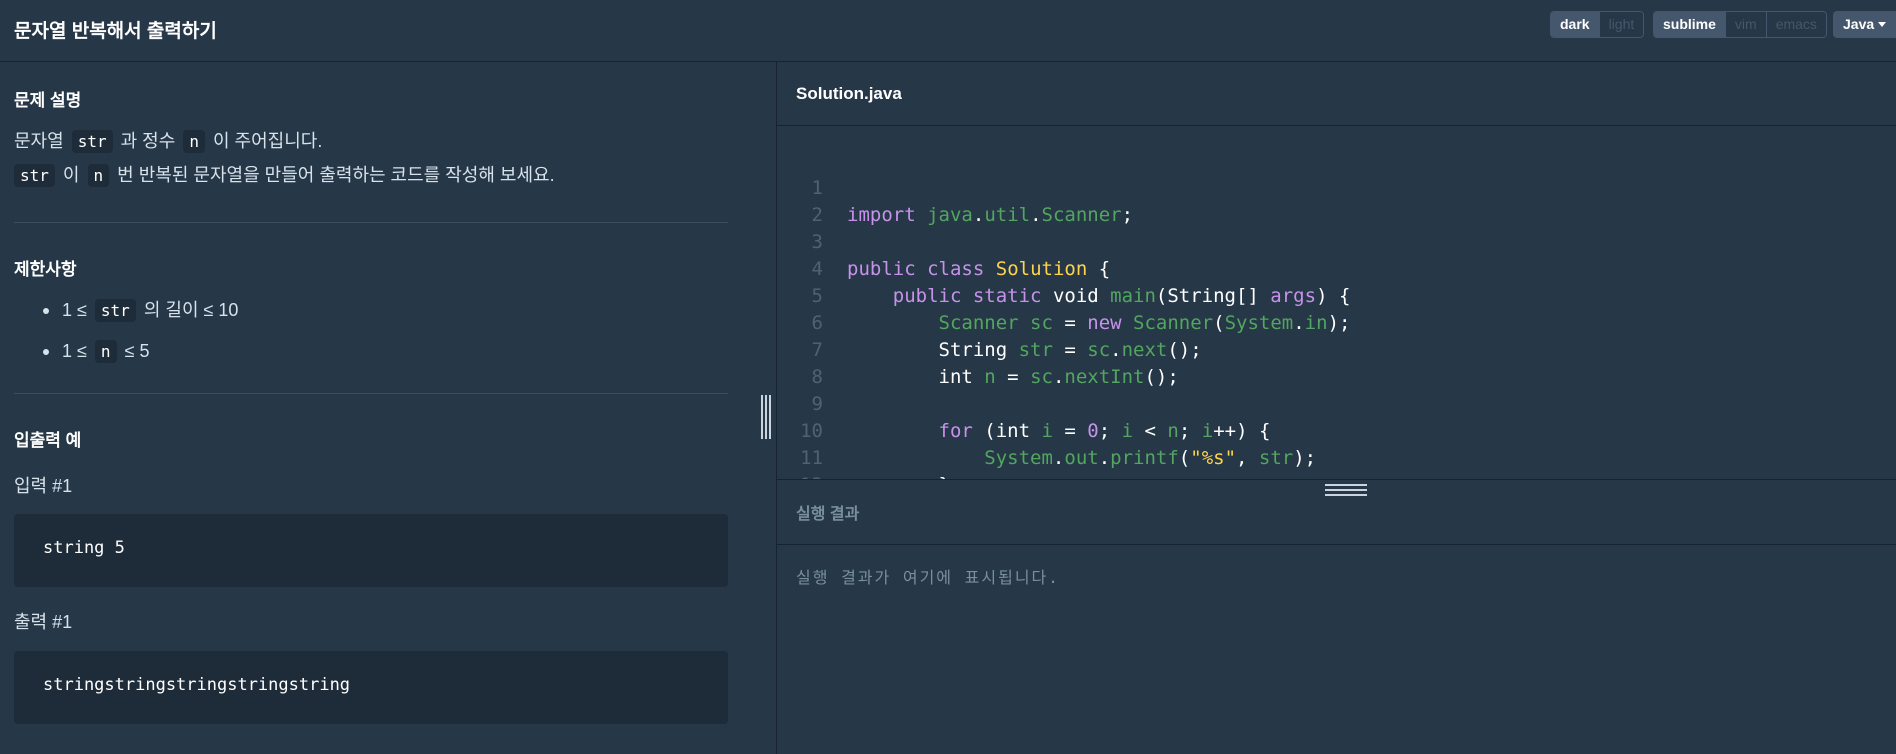 Image resolution: width=1896 pixels, height=754 pixels. What do you see at coordinates (800, 462) in the screenshot?
I see `code-line: 12 }` at bounding box center [800, 462].